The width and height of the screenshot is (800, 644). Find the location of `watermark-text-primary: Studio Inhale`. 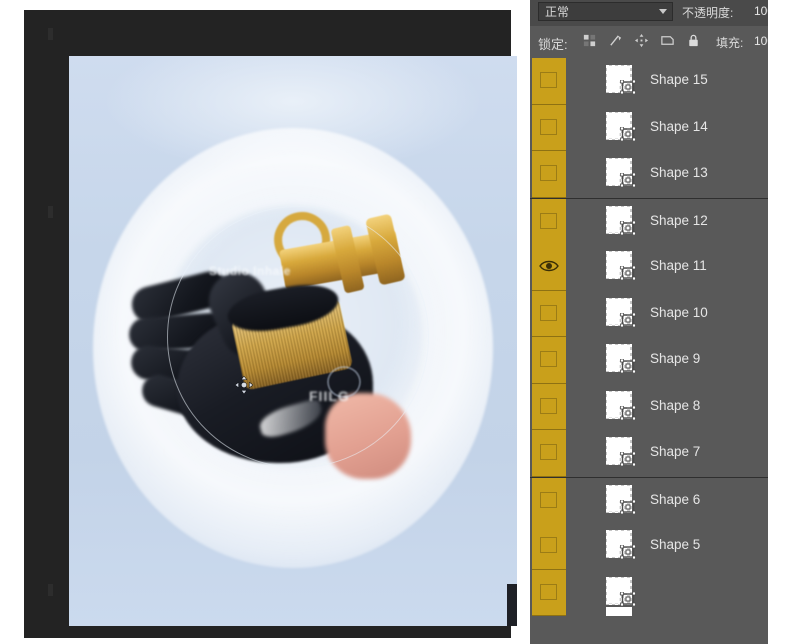

watermark-text-primary: Studio Inhale is located at coordinates (250, 271).